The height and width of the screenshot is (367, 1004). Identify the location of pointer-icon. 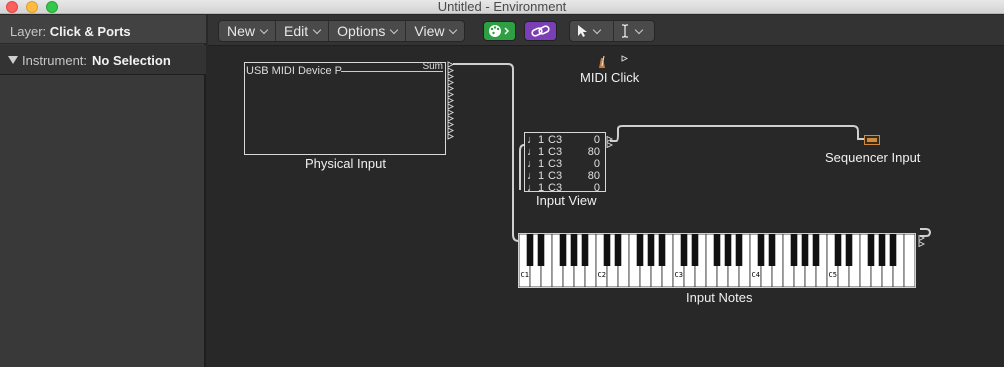
(582, 31).